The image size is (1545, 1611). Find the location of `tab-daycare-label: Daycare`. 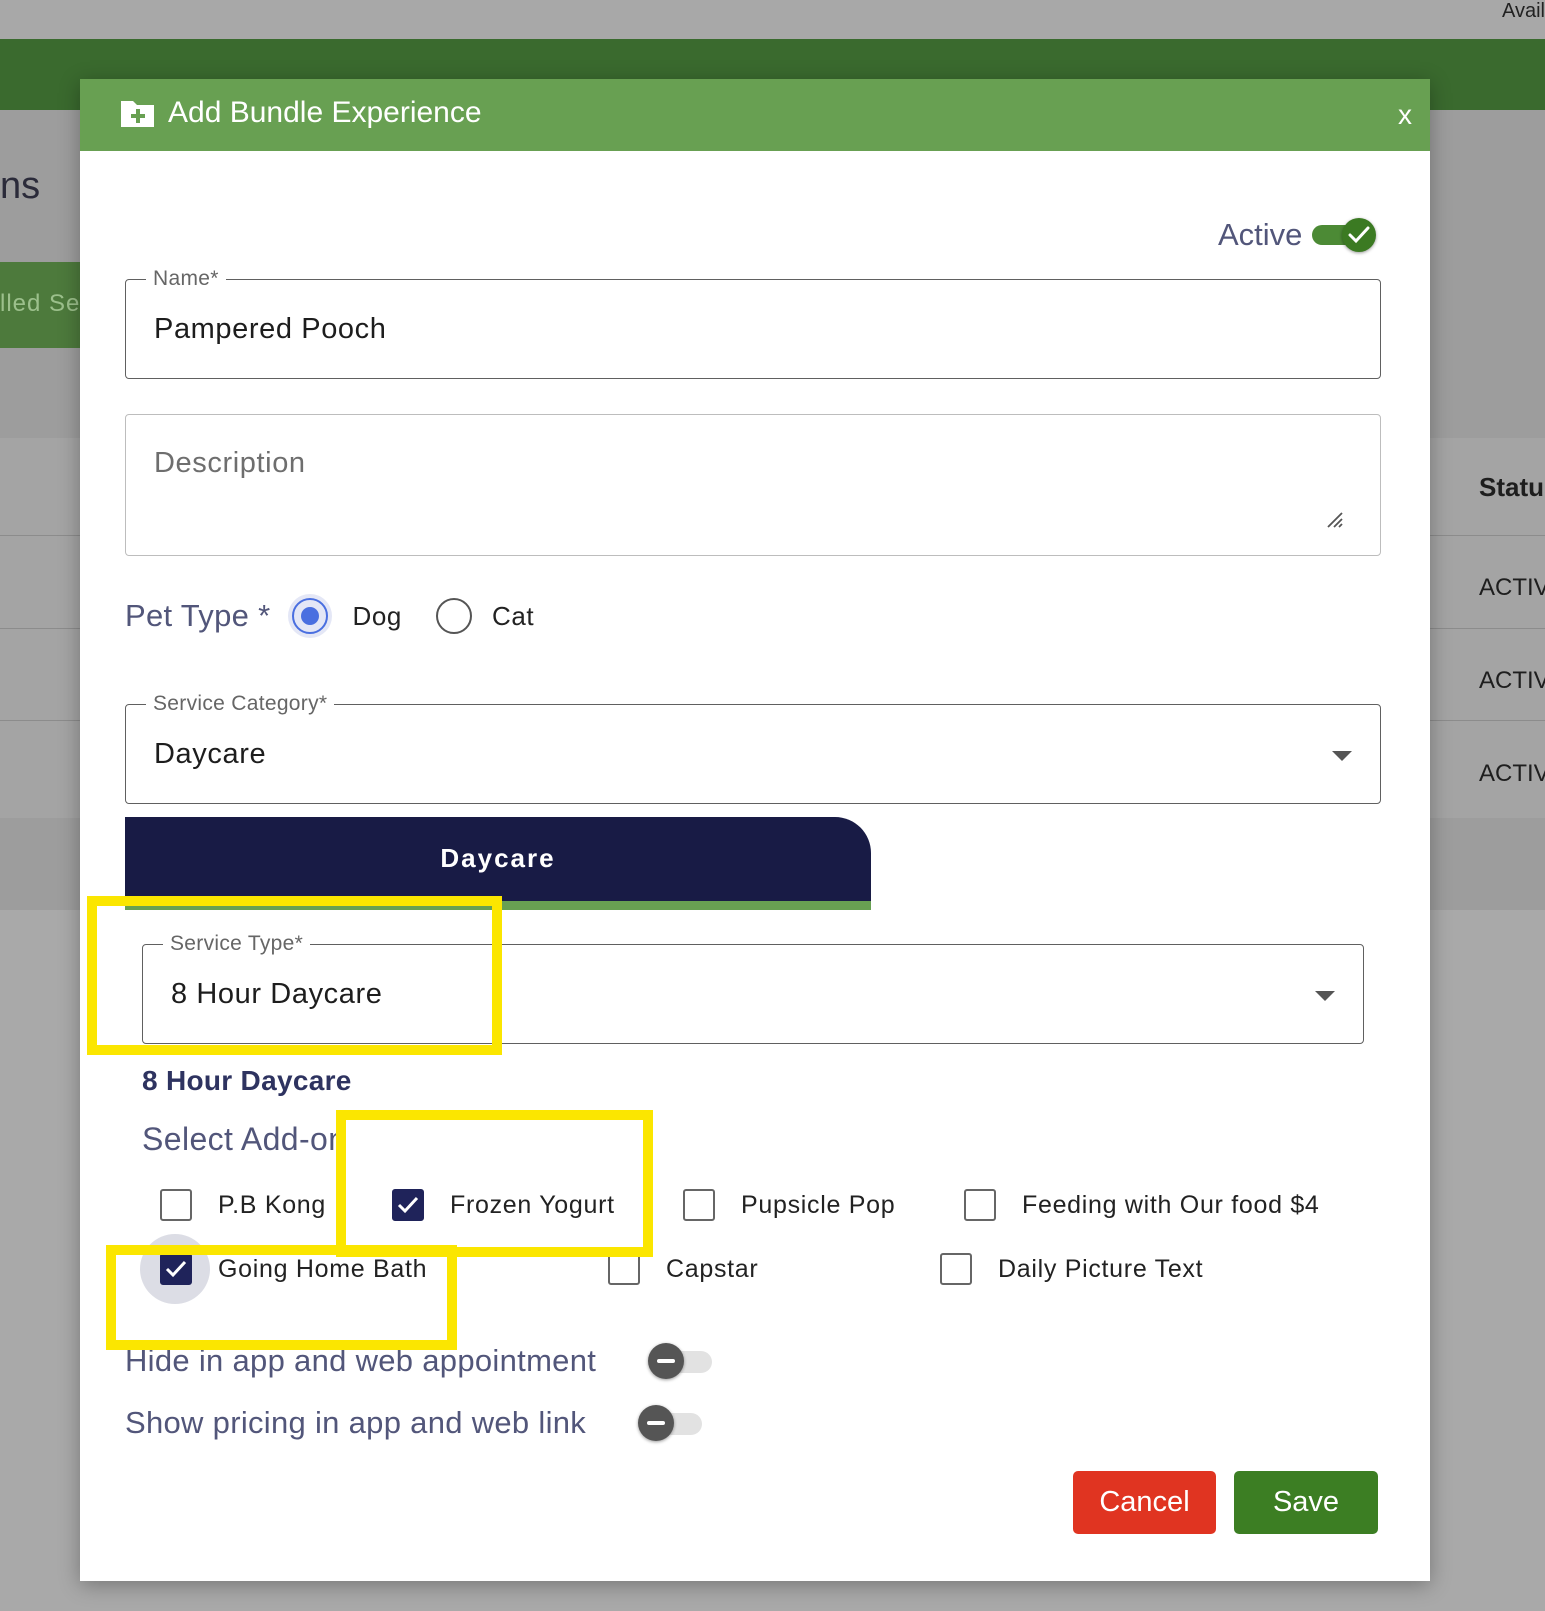

tab-daycare-label: Daycare is located at coordinates (498, 858).